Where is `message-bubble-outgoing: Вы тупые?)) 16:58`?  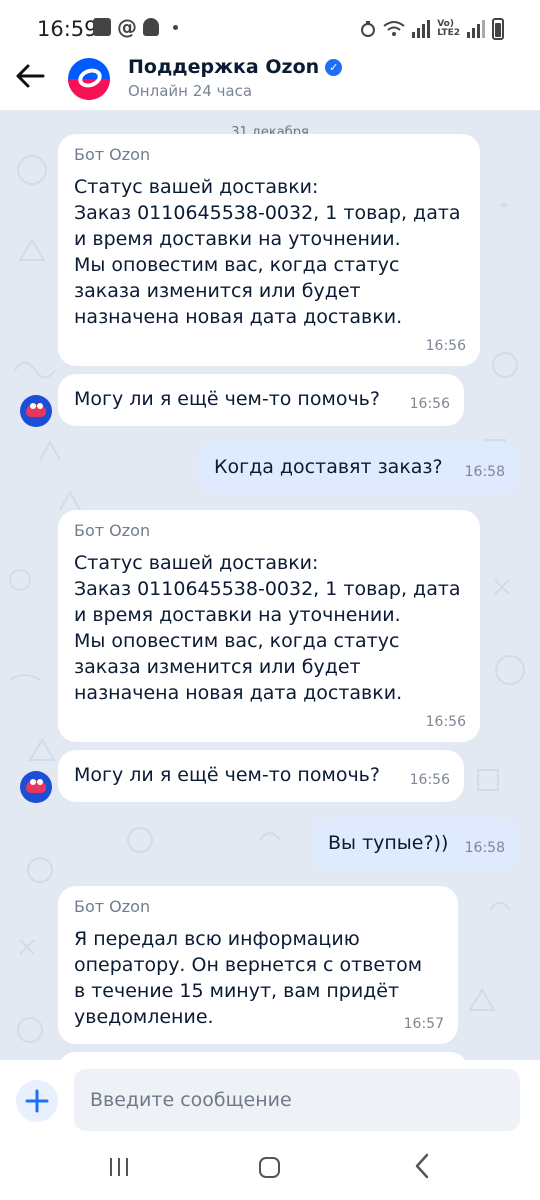
message-bubble-outgoing: Вы тупые?)) 16:58 is located at coordinates (415, 844).